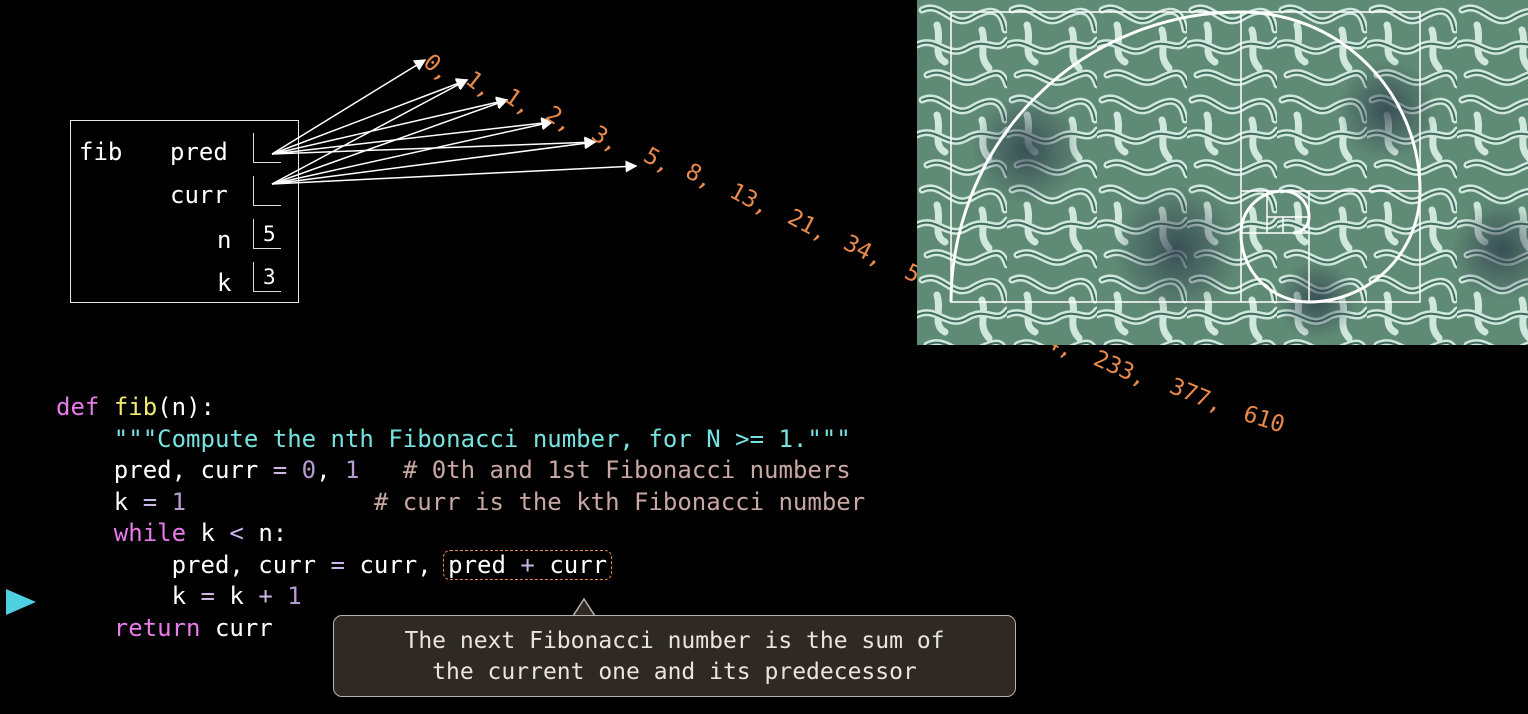  Describe the element at coordinates (21, 602) in the screenshot. I see `current-line-marker-icon` at that location.